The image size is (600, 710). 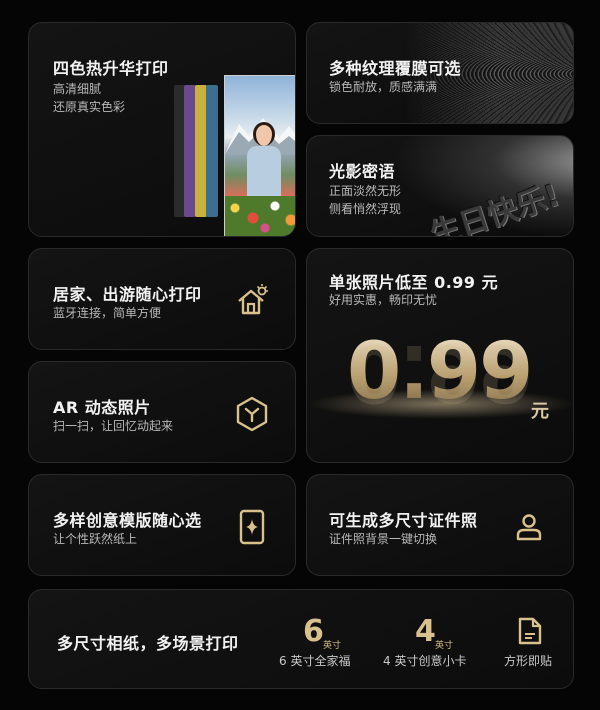 What do you see at coordinates (528, 661) in the screenshot?
I see `square-sticker-label: 方形即贴` at bounding box center [528, 661].